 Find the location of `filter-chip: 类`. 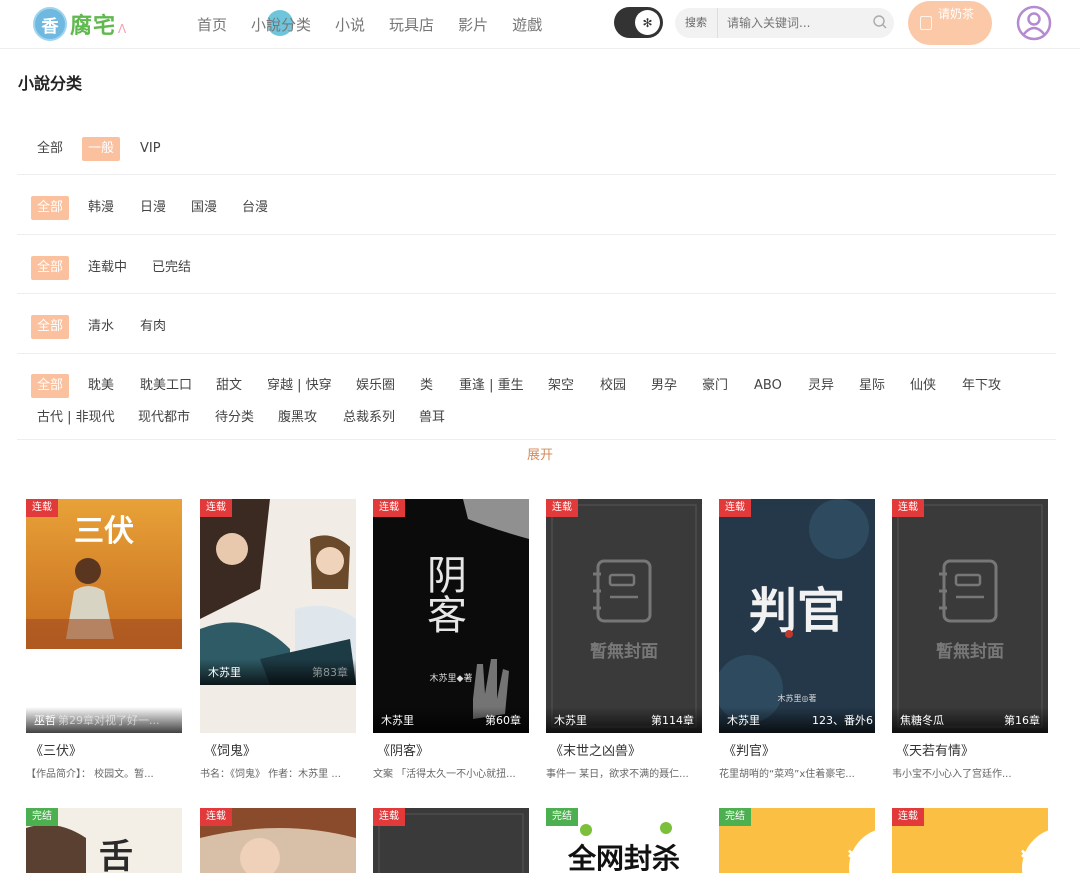

filter-chip: 类 is located at coordinates (426, 386).